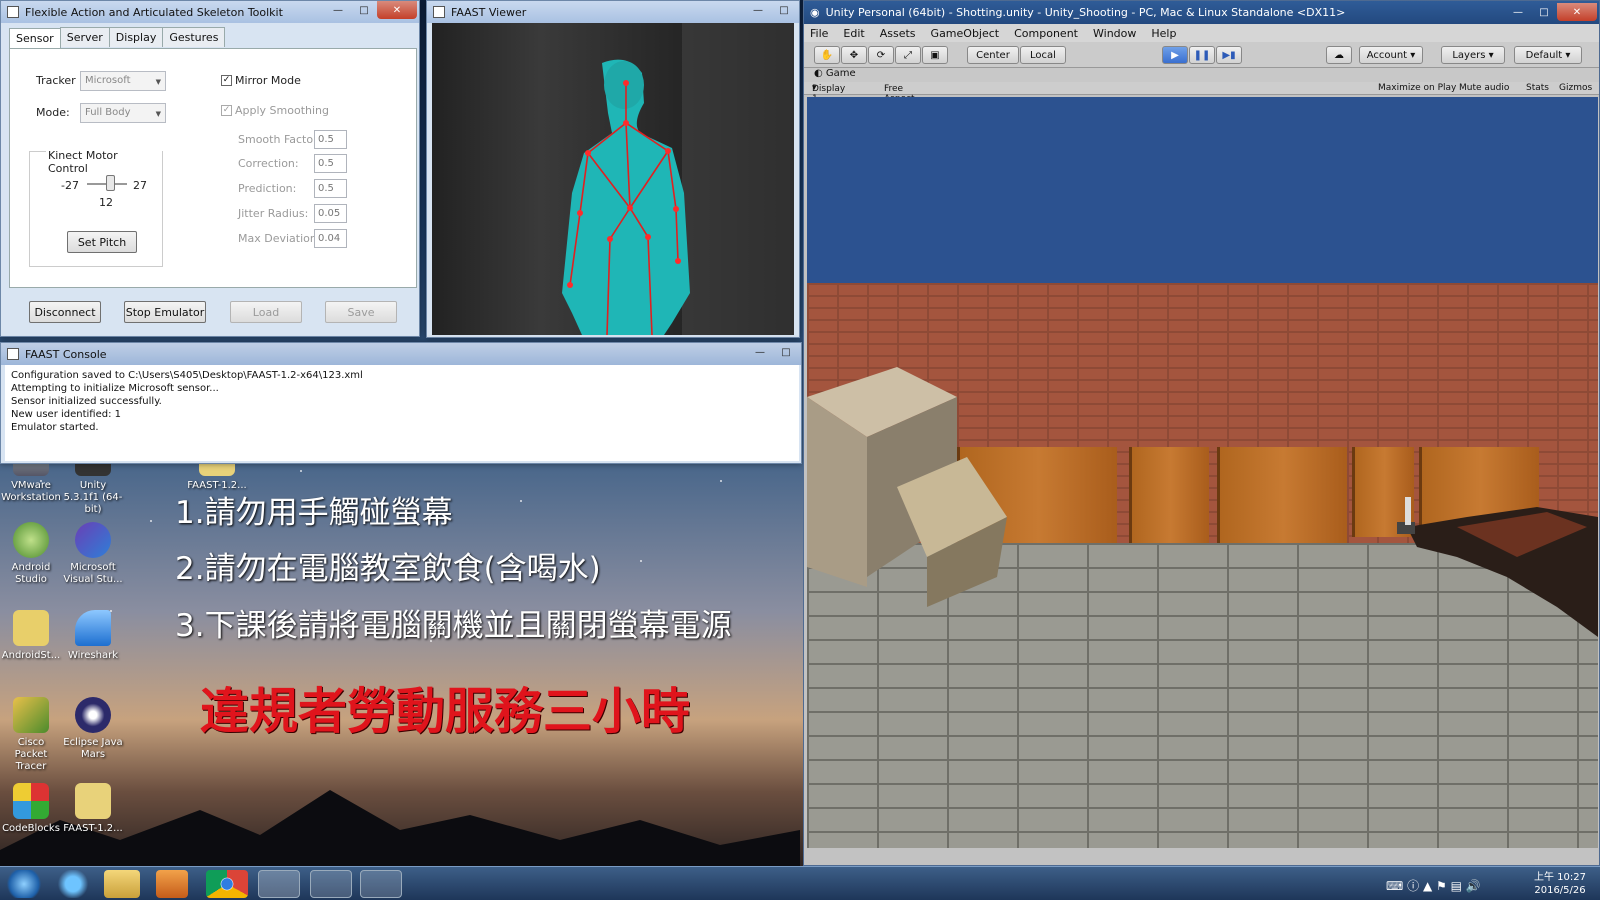  What do you see at coordinates (331, 884) in the screenshot?
I see `faast-taskbar-icon` at bounding box center [331, 884].